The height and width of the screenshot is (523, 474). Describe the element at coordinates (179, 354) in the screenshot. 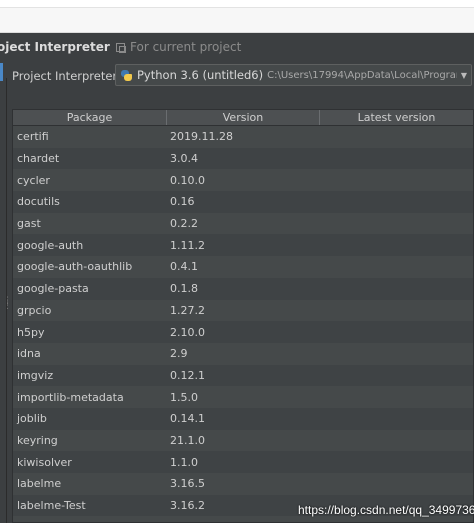

I see `package-version: 2.9` at that location.